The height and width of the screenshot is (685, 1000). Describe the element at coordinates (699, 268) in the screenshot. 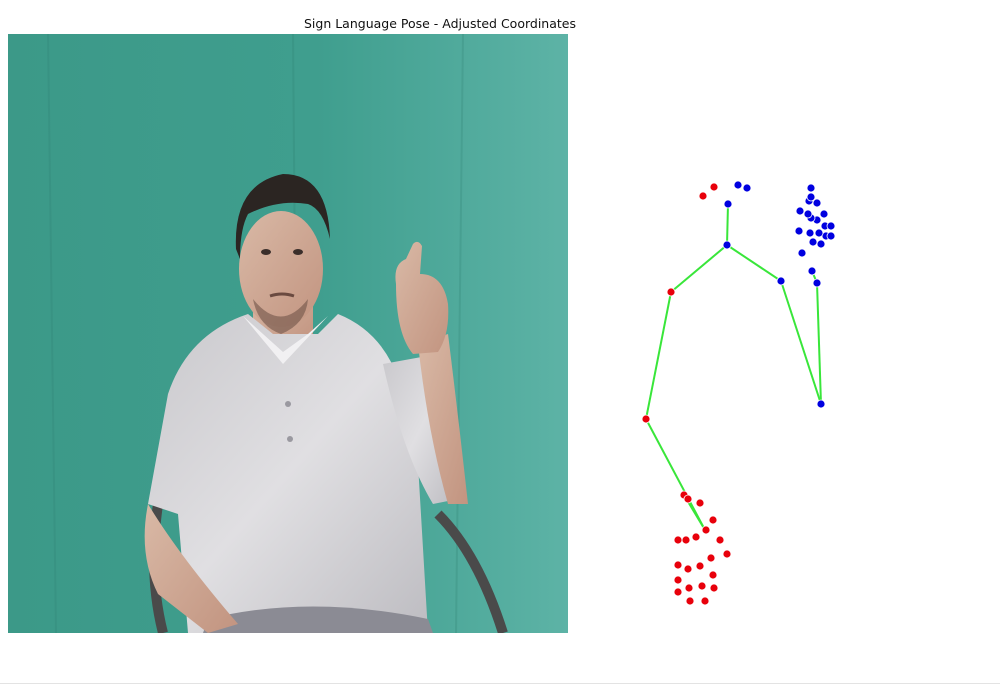

I see `bone-neck-left_shoulder` at that location.